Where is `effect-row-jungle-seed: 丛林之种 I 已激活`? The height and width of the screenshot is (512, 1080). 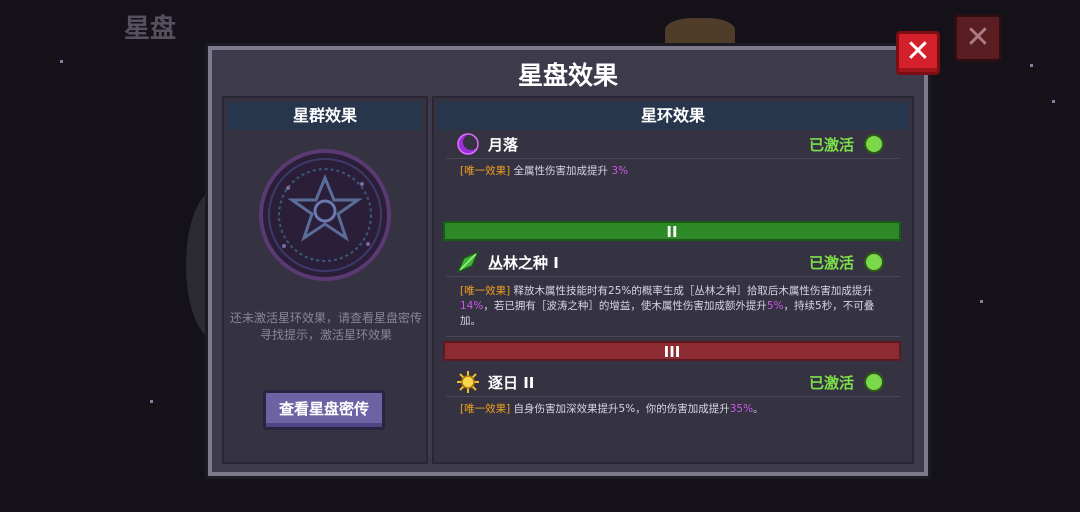 effect-row-jungle-seed: 丛林之种 I 已激活 is located at coordinates (673, 262).